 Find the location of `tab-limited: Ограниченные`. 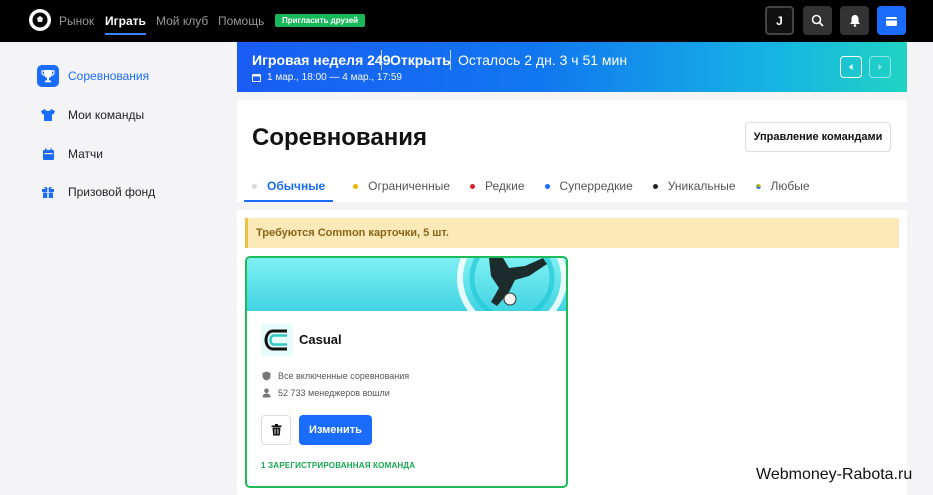

tab-limited: Ограниченные is located at coordinates (401, 186).